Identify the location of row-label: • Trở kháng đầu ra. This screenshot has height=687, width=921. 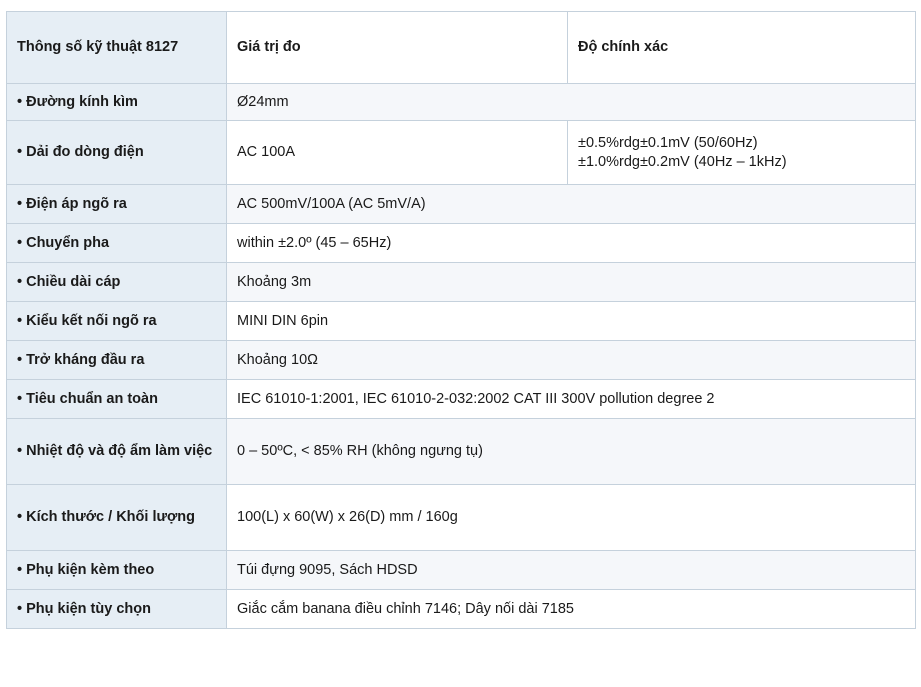
(116, 360).